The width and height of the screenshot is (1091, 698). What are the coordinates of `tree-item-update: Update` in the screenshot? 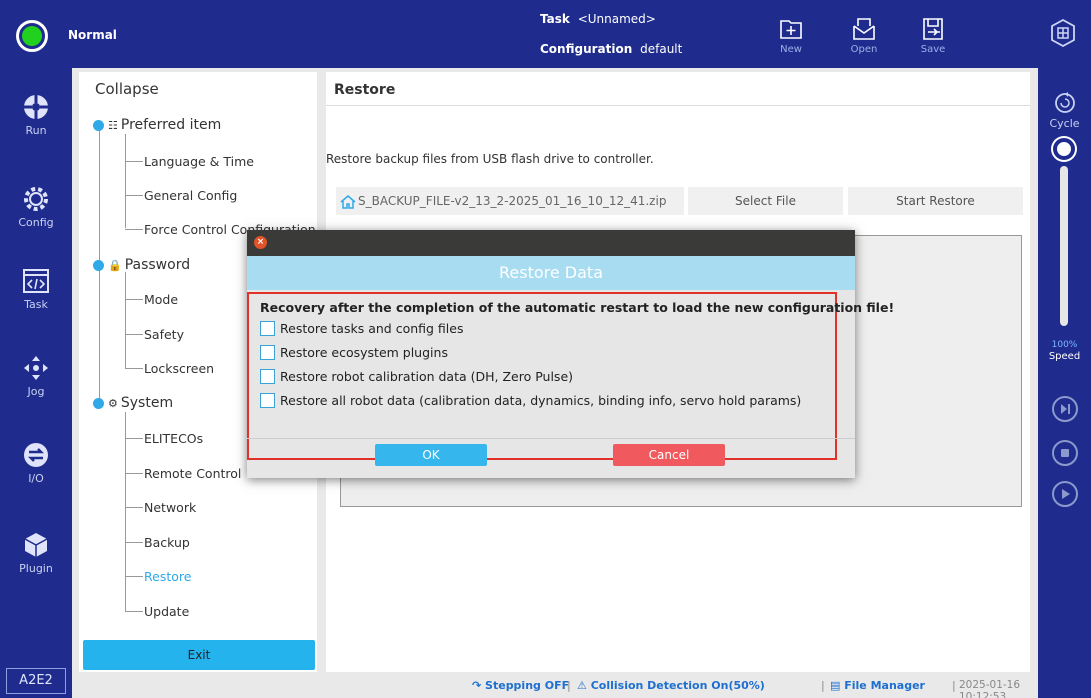 It's located at (166, 611).